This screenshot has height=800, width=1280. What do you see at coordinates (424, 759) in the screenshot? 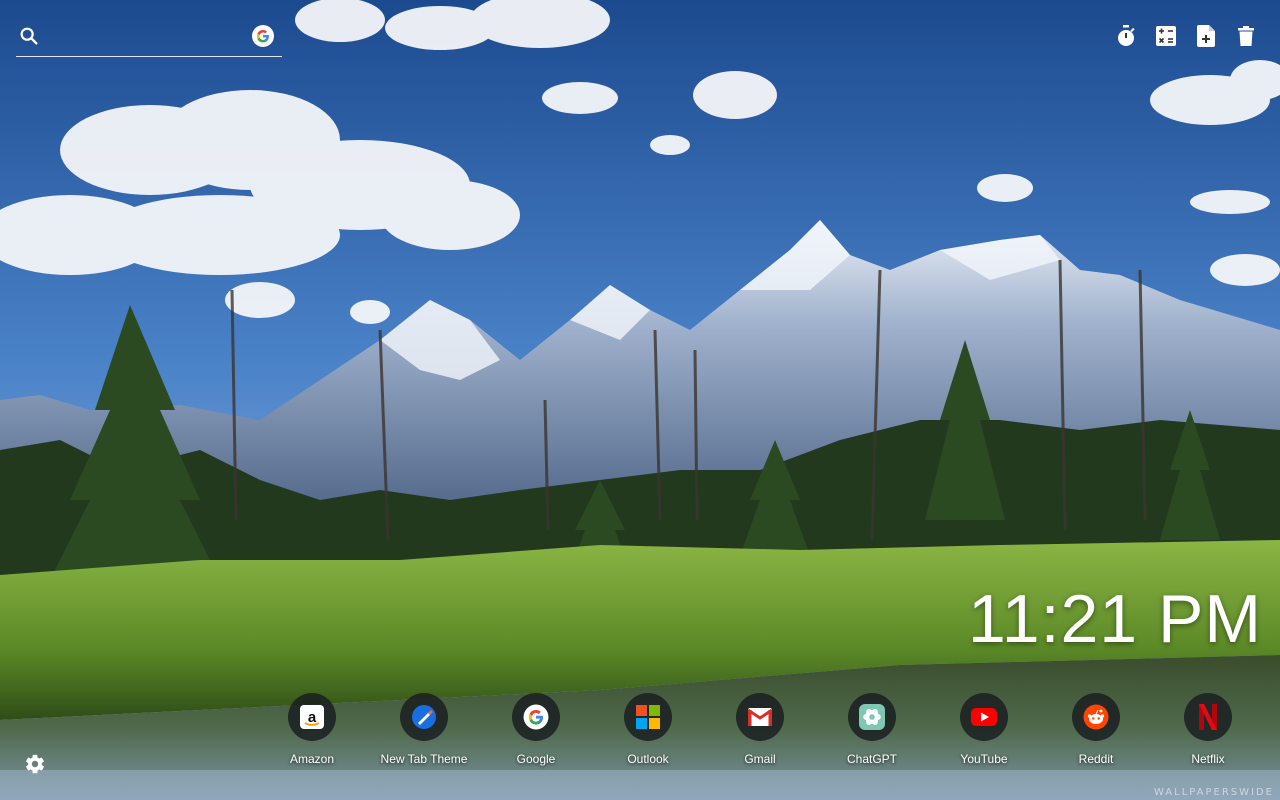
I see `shortcut-label: New Tab Theme` at bounding box center [424, 759].